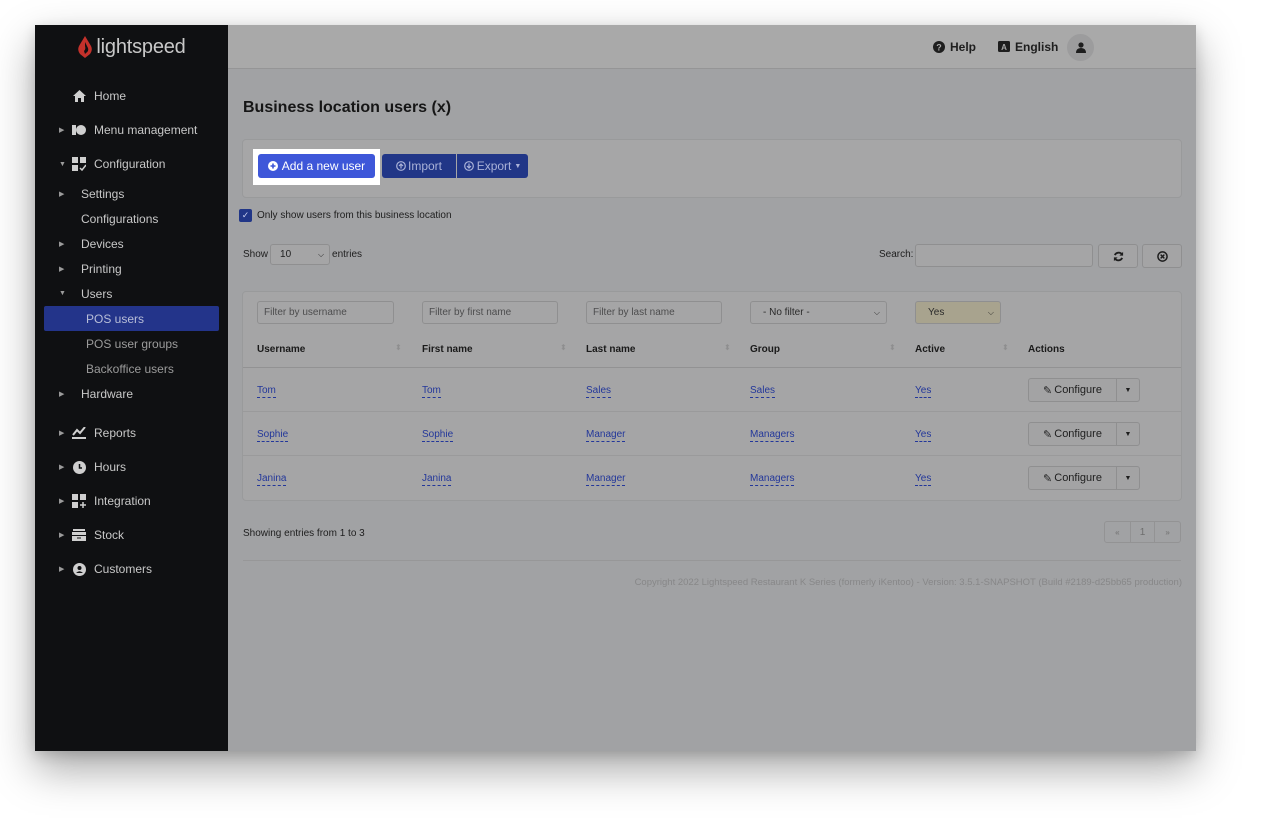  I want to click on sidebar-item-hours: ▶ Hours, so click(131, 467).